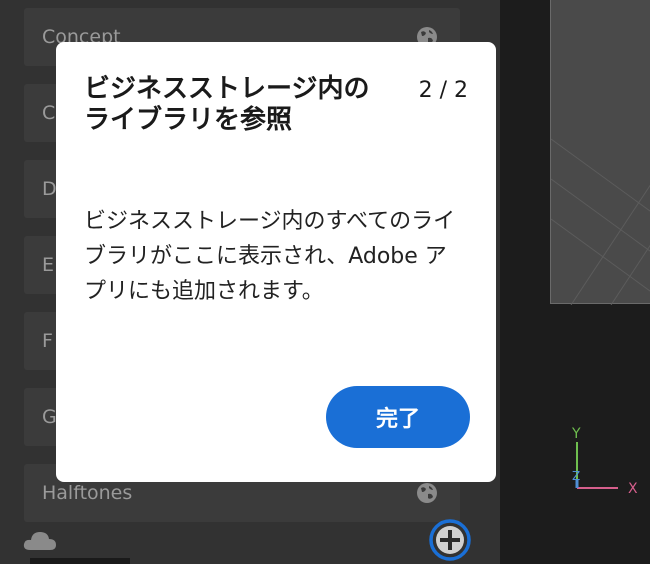 The height and width of the screenshot is (564, 650). I want to click on axis-gizmo: Y Z X, so click(605, 460).